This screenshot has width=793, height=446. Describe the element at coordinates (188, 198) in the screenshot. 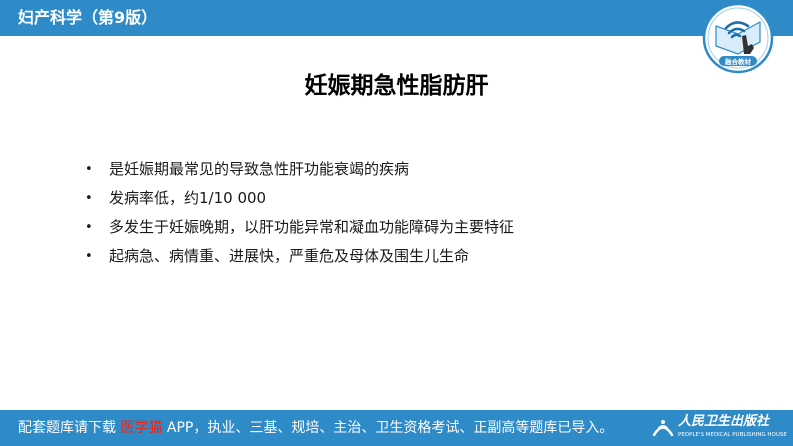

I see `bullet-text: 发病率低，约1/10 000` at that location.